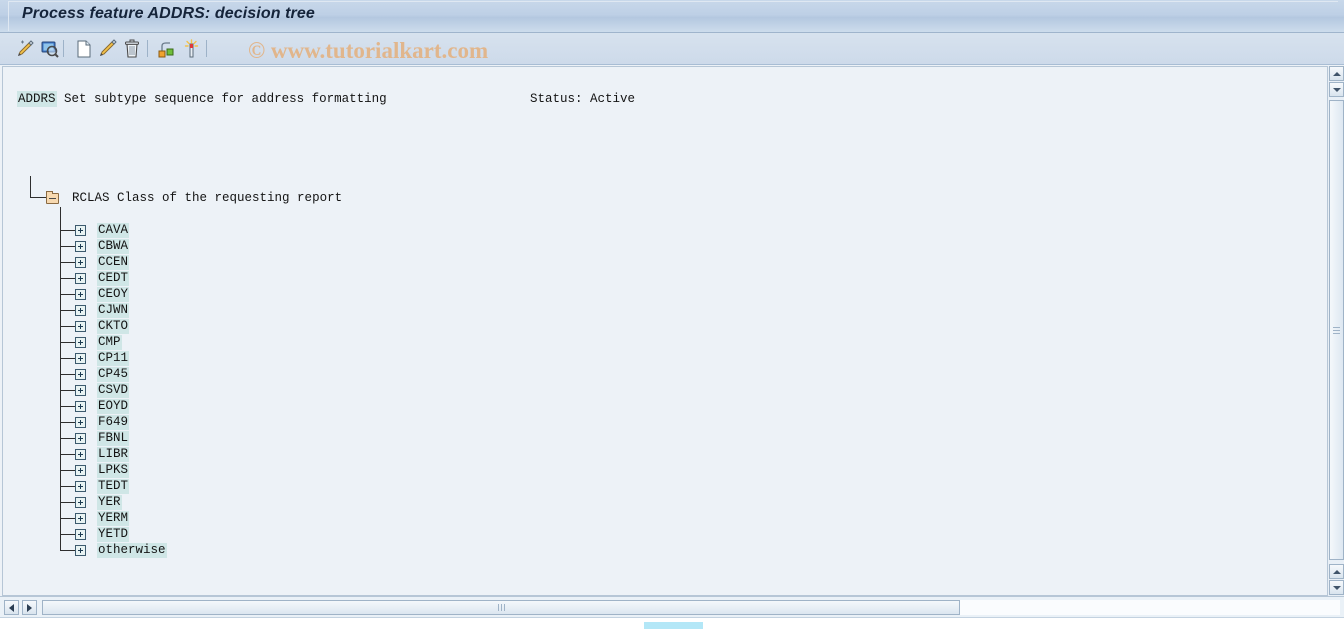 The height and width of the screenshot is (631, 1344). I want to click on tree-node-csvd: CSVD, so click(95, 390).